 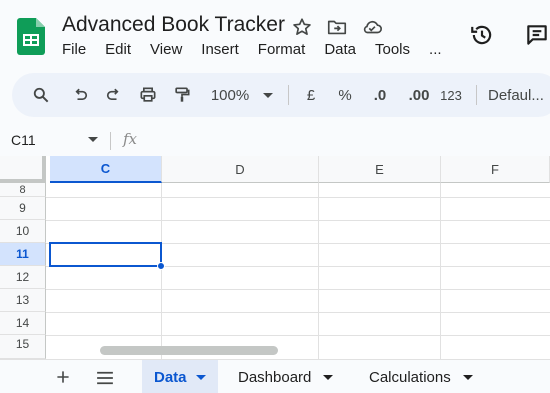 What do you see at coordinates (173, 25) in the screenshot?
I see `document-title: Advanced Book Tracker` at bounding box center [173, 25].